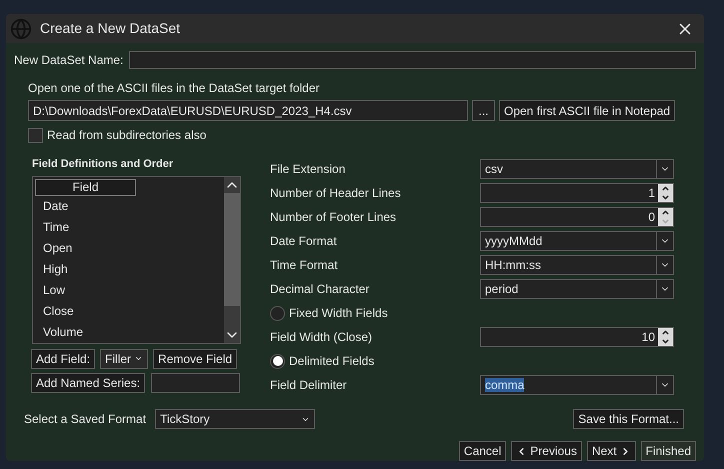  Describe the element at coordinates (331, 361) in the screenshot. I see `radio-label: Delimited Fields` at that location.